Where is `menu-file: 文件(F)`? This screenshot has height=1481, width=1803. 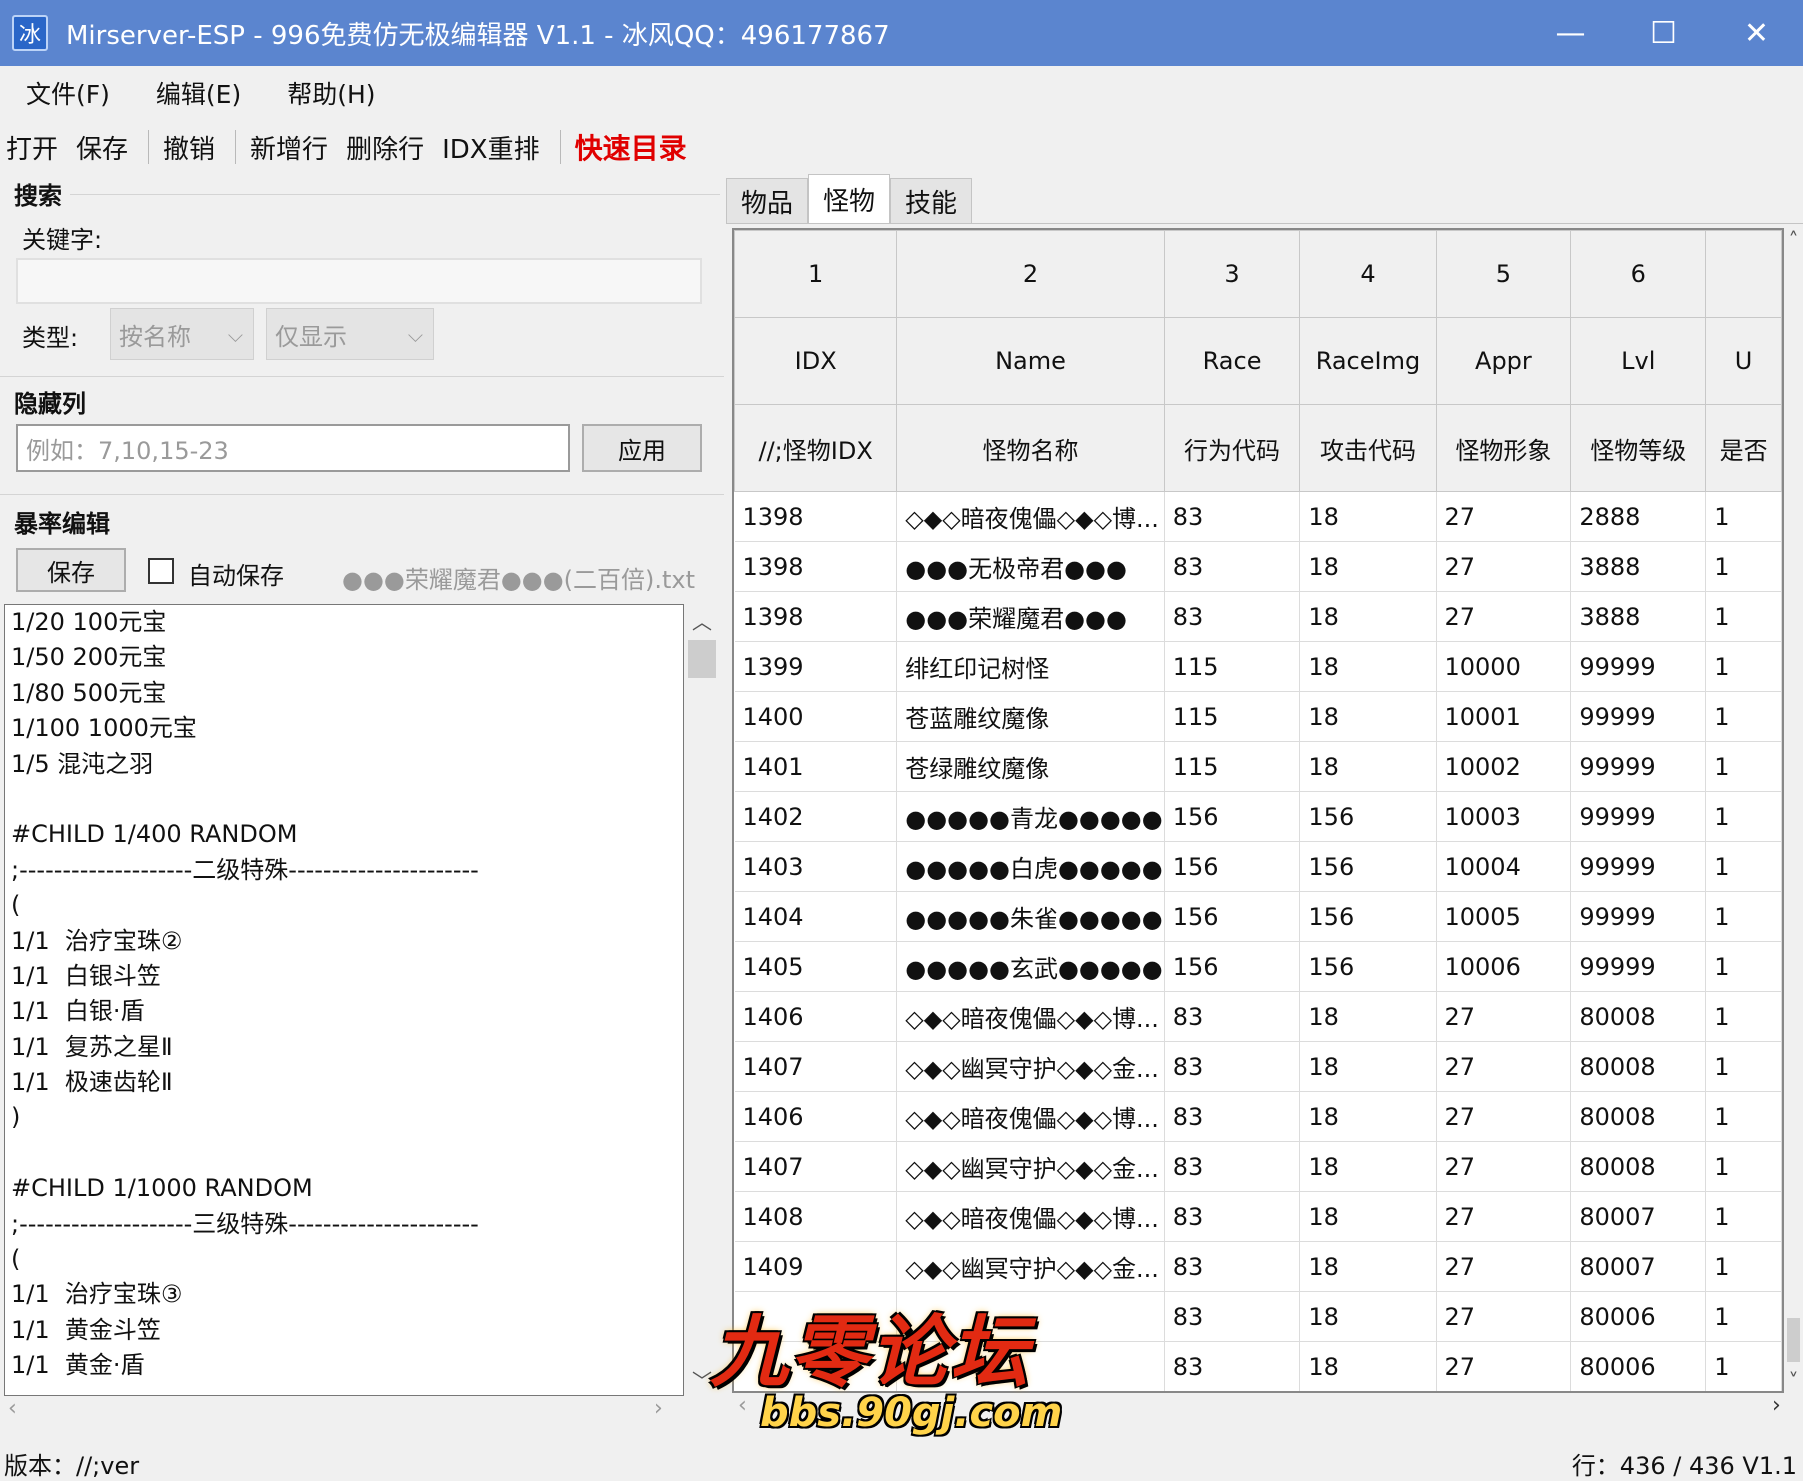
menu-file: 文件(F) is located at coordinates (65, 93).